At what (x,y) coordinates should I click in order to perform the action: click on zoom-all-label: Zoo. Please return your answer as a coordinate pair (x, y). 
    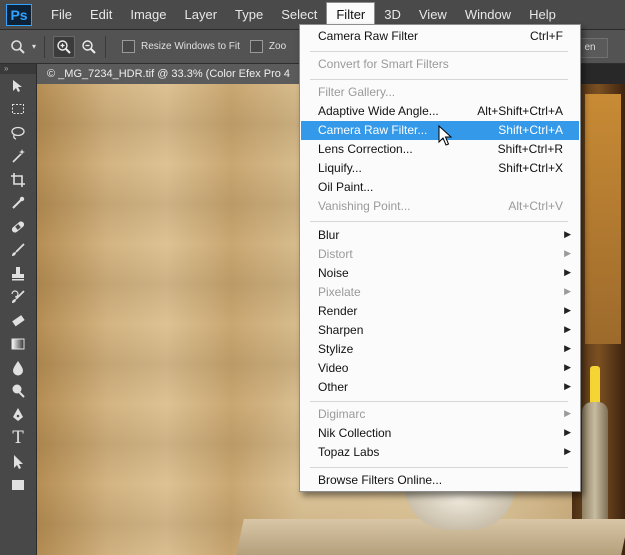
    Looking at the image, I should click on (277, 46).